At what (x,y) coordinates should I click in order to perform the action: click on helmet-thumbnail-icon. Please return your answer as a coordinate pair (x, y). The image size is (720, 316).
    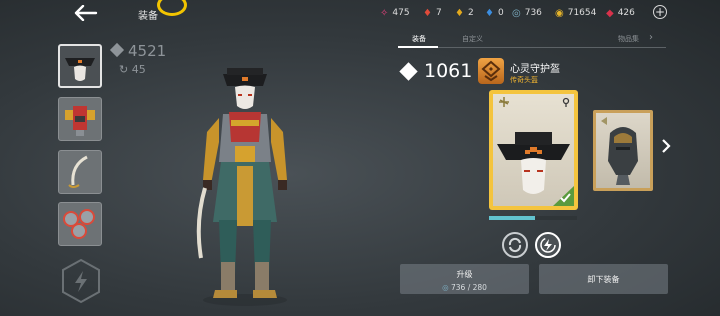
    Looking at the image, I should click on (80, 69).